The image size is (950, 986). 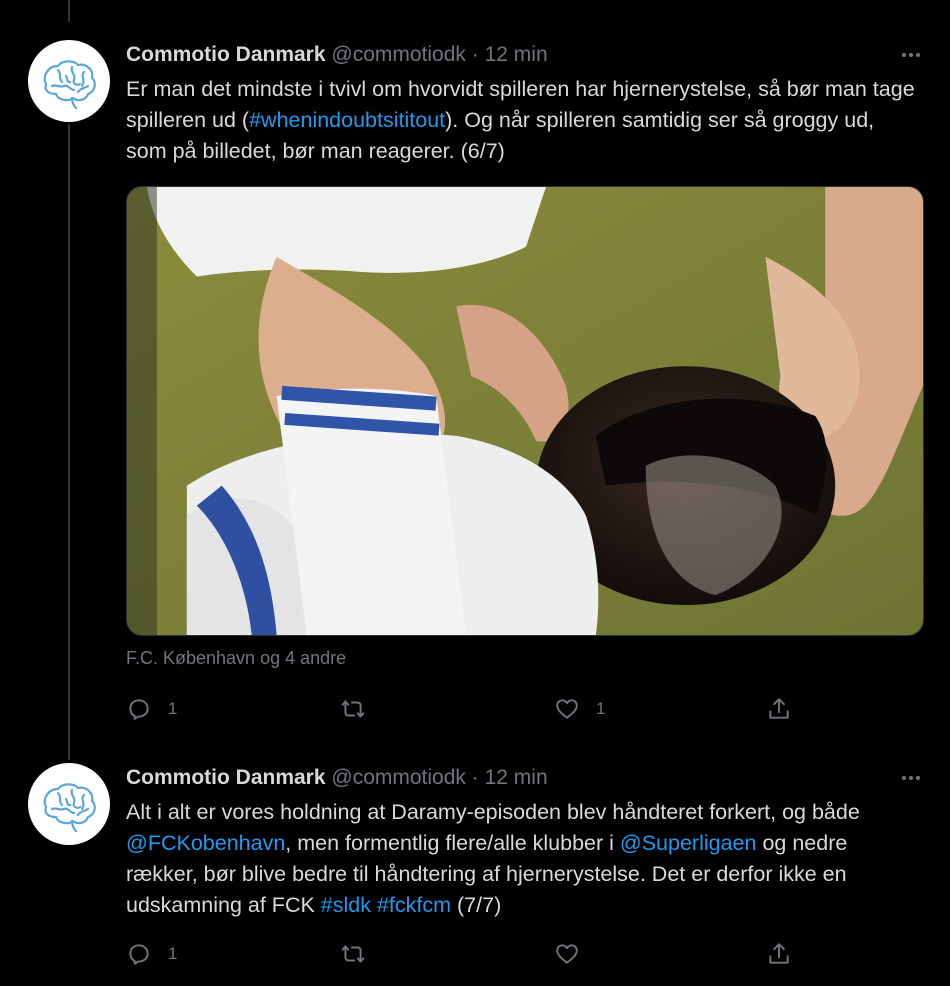 I want to click on text-segment: (7/7), so click(x=476, y=905).